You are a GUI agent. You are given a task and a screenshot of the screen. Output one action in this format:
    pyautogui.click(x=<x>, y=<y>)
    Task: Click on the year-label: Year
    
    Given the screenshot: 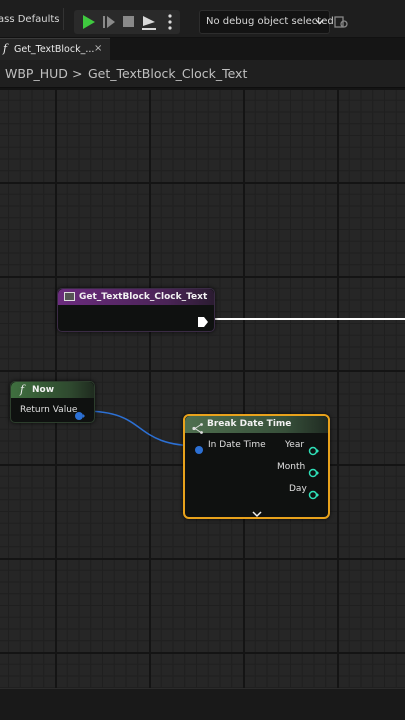 What is the action you would take?
    pyautogui.click(x=295, y=445)
    